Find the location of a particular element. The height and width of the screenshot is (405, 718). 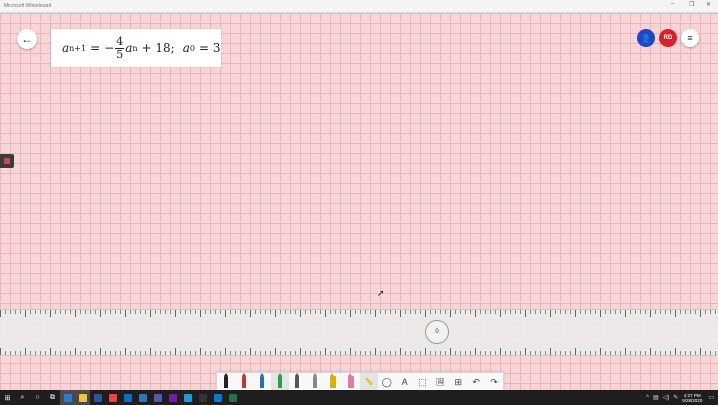

window-title: Microsoft Whiteboard is located at coordinates (28, 6).